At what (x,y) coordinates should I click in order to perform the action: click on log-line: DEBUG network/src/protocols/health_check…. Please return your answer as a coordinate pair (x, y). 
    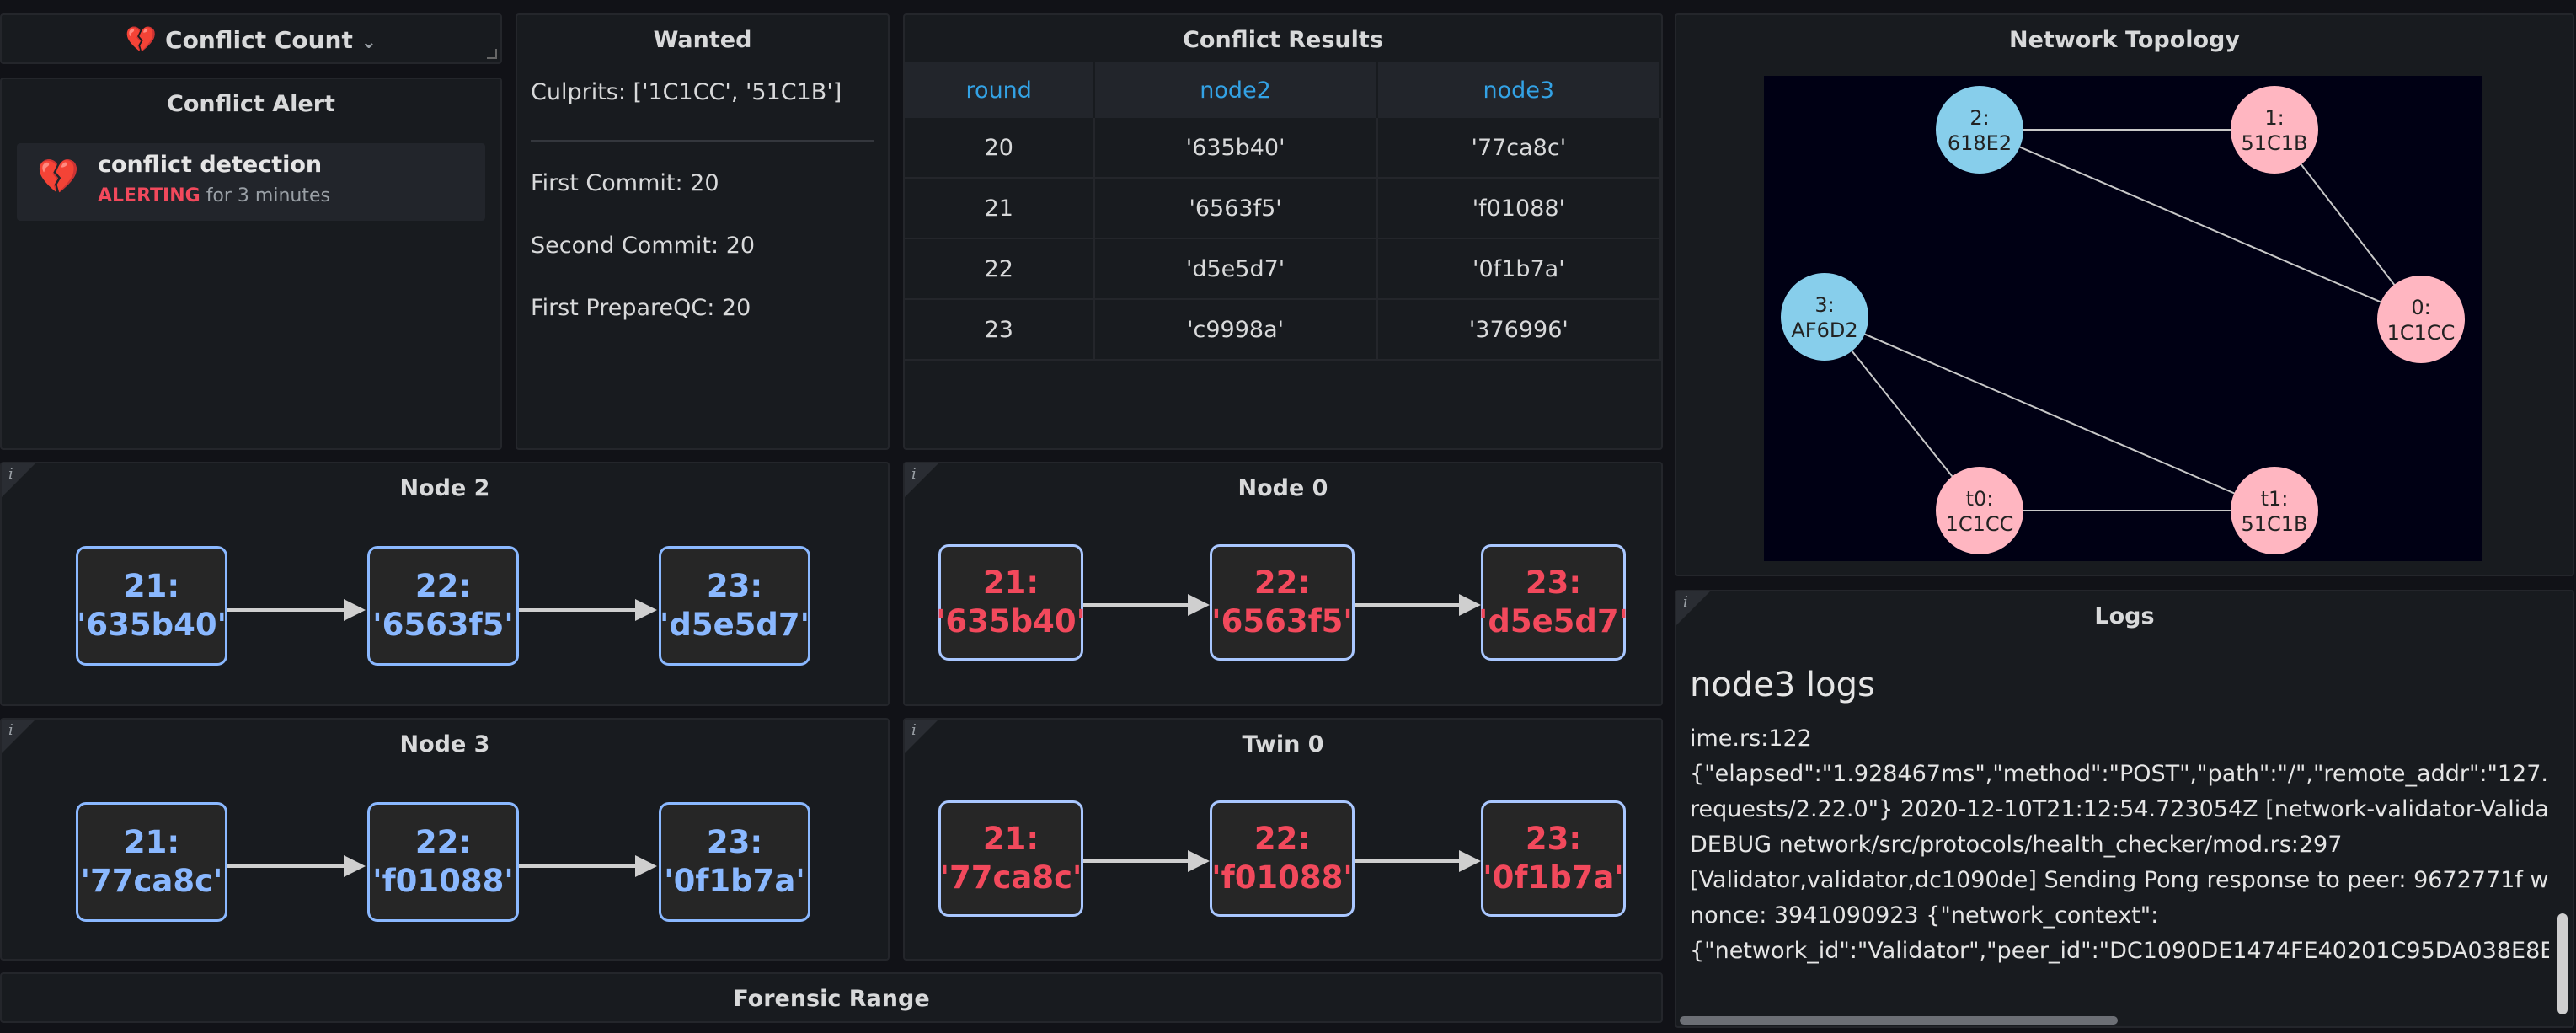
    Looking at the image, I should click on (2016, 845).